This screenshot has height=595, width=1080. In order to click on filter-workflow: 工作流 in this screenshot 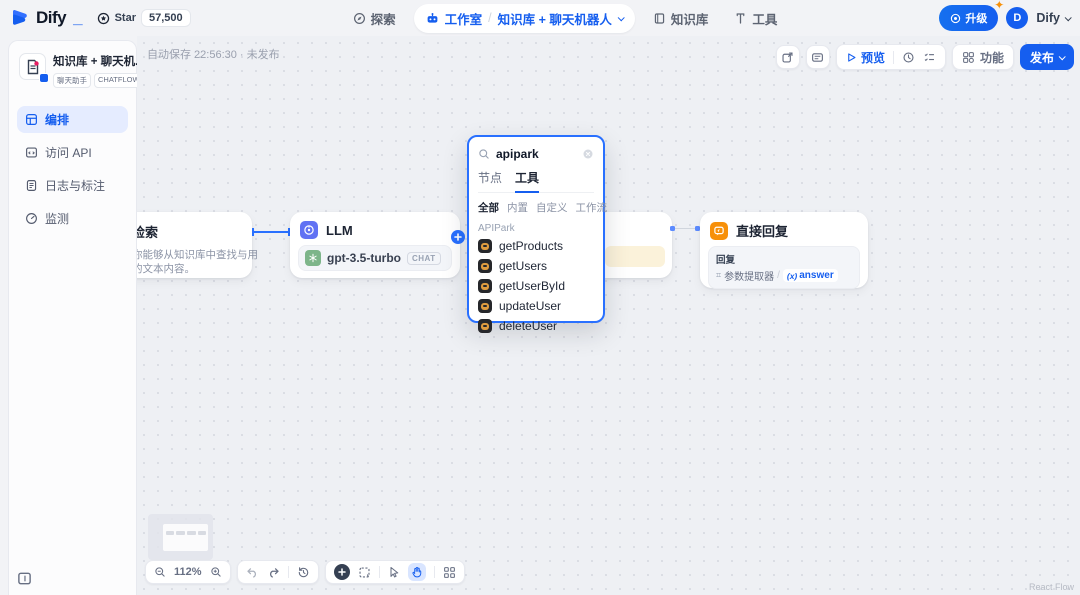, I will do `click(592, 207)`.